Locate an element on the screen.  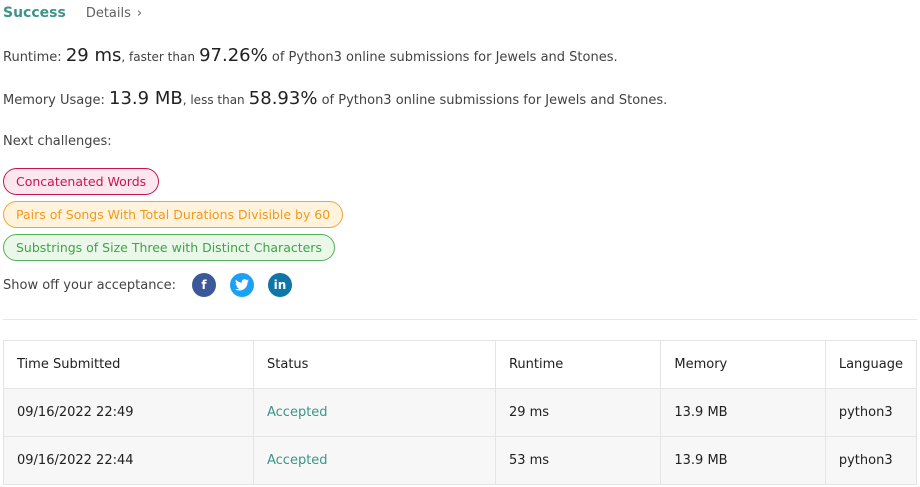
memory-value: 13.9 MB is located at coordinates (146, 98).